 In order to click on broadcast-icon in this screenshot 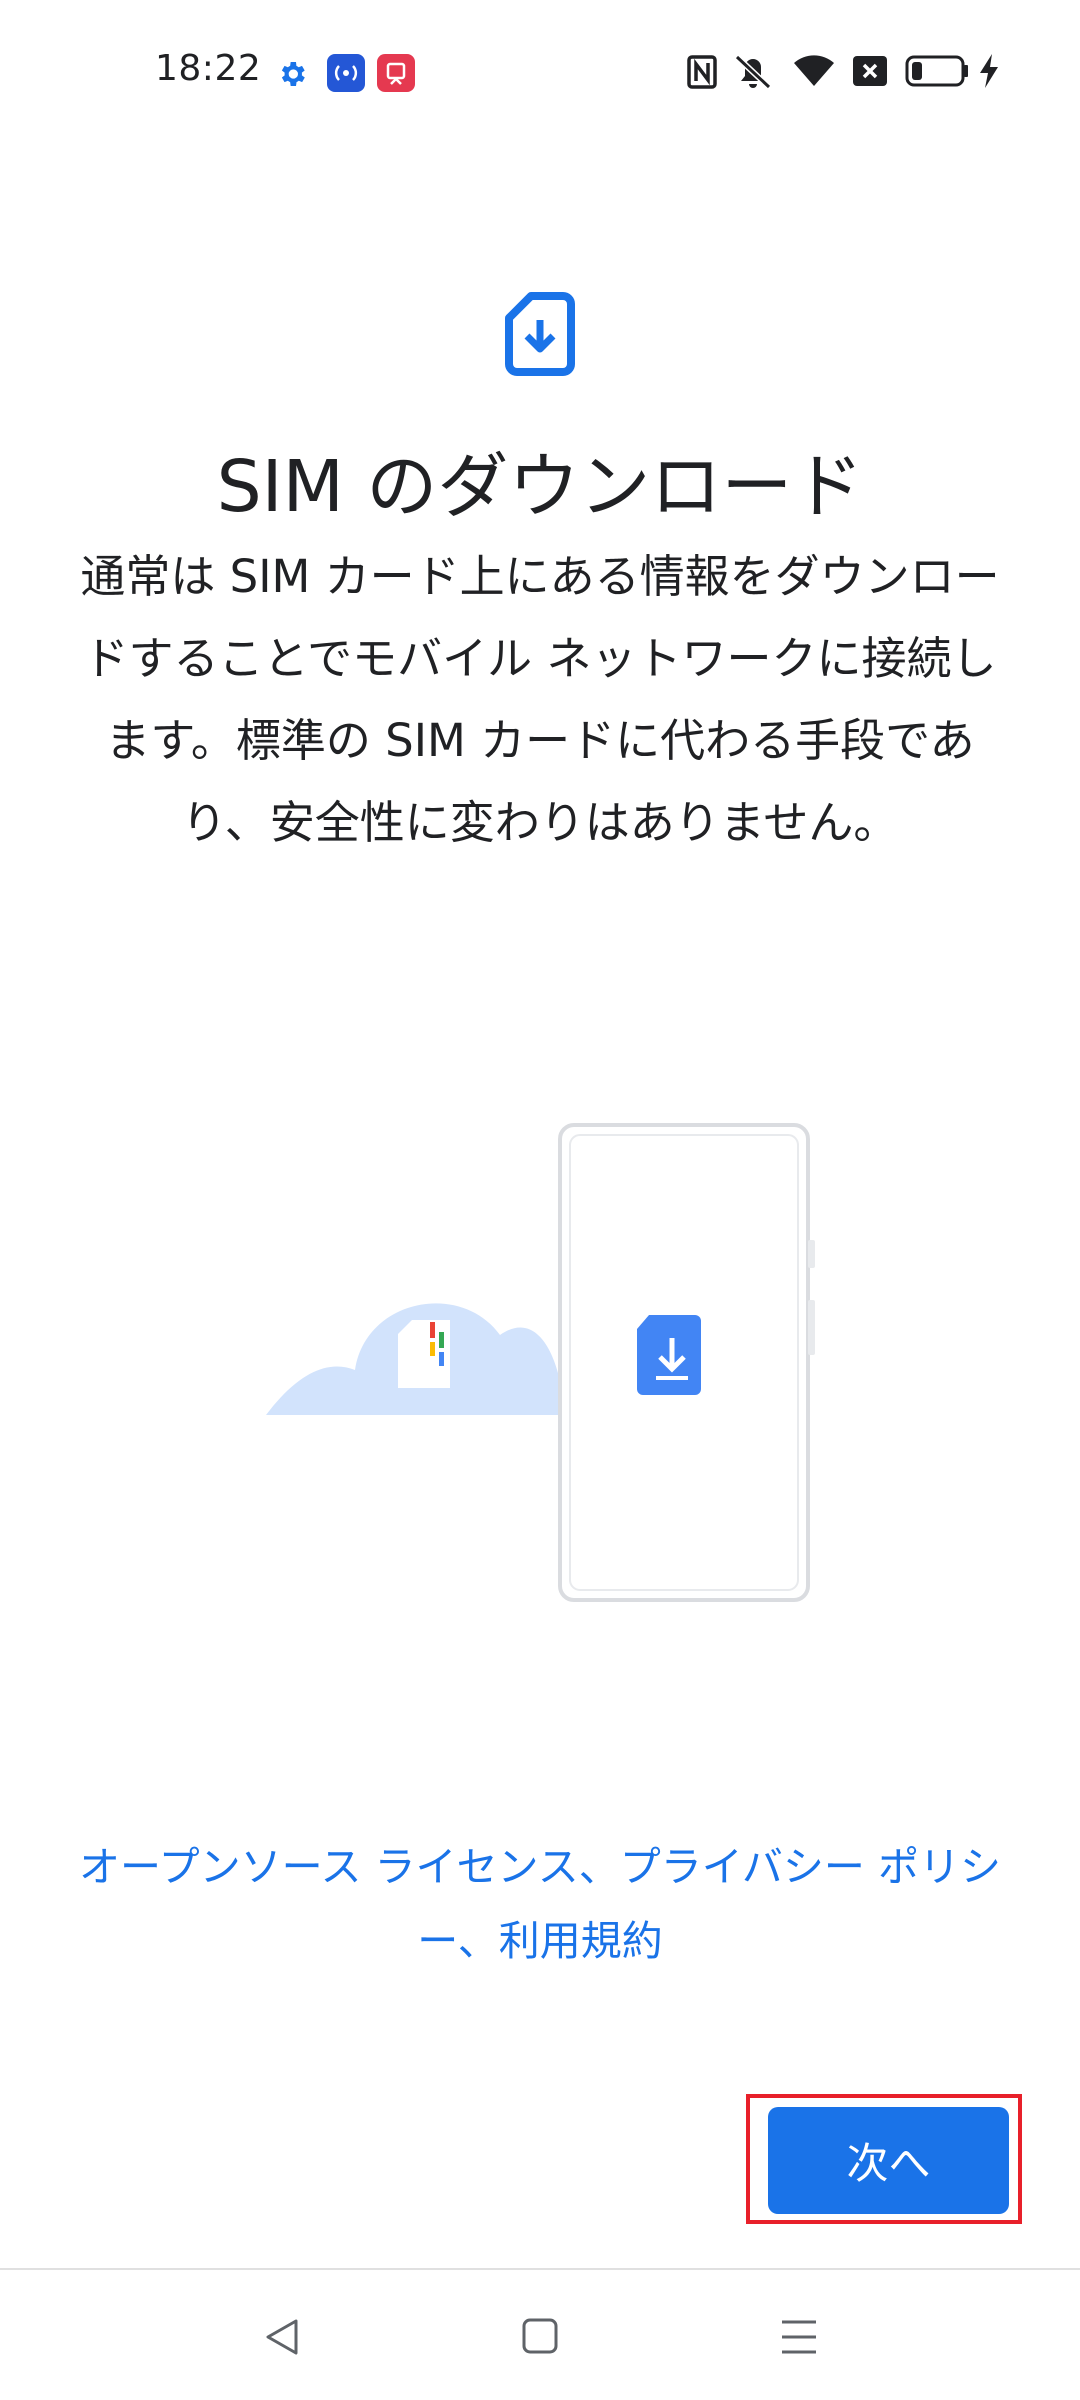, I will do `click(346, 75)`.